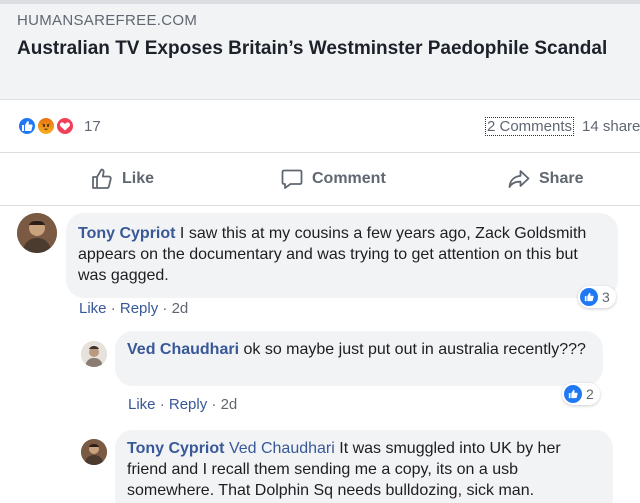 This screenshot has width=640, height=503. What do you see at coordinates (349, 178) in the screenshot?
I see `comment-button-label: Comment` at bounding box center [349, 178].